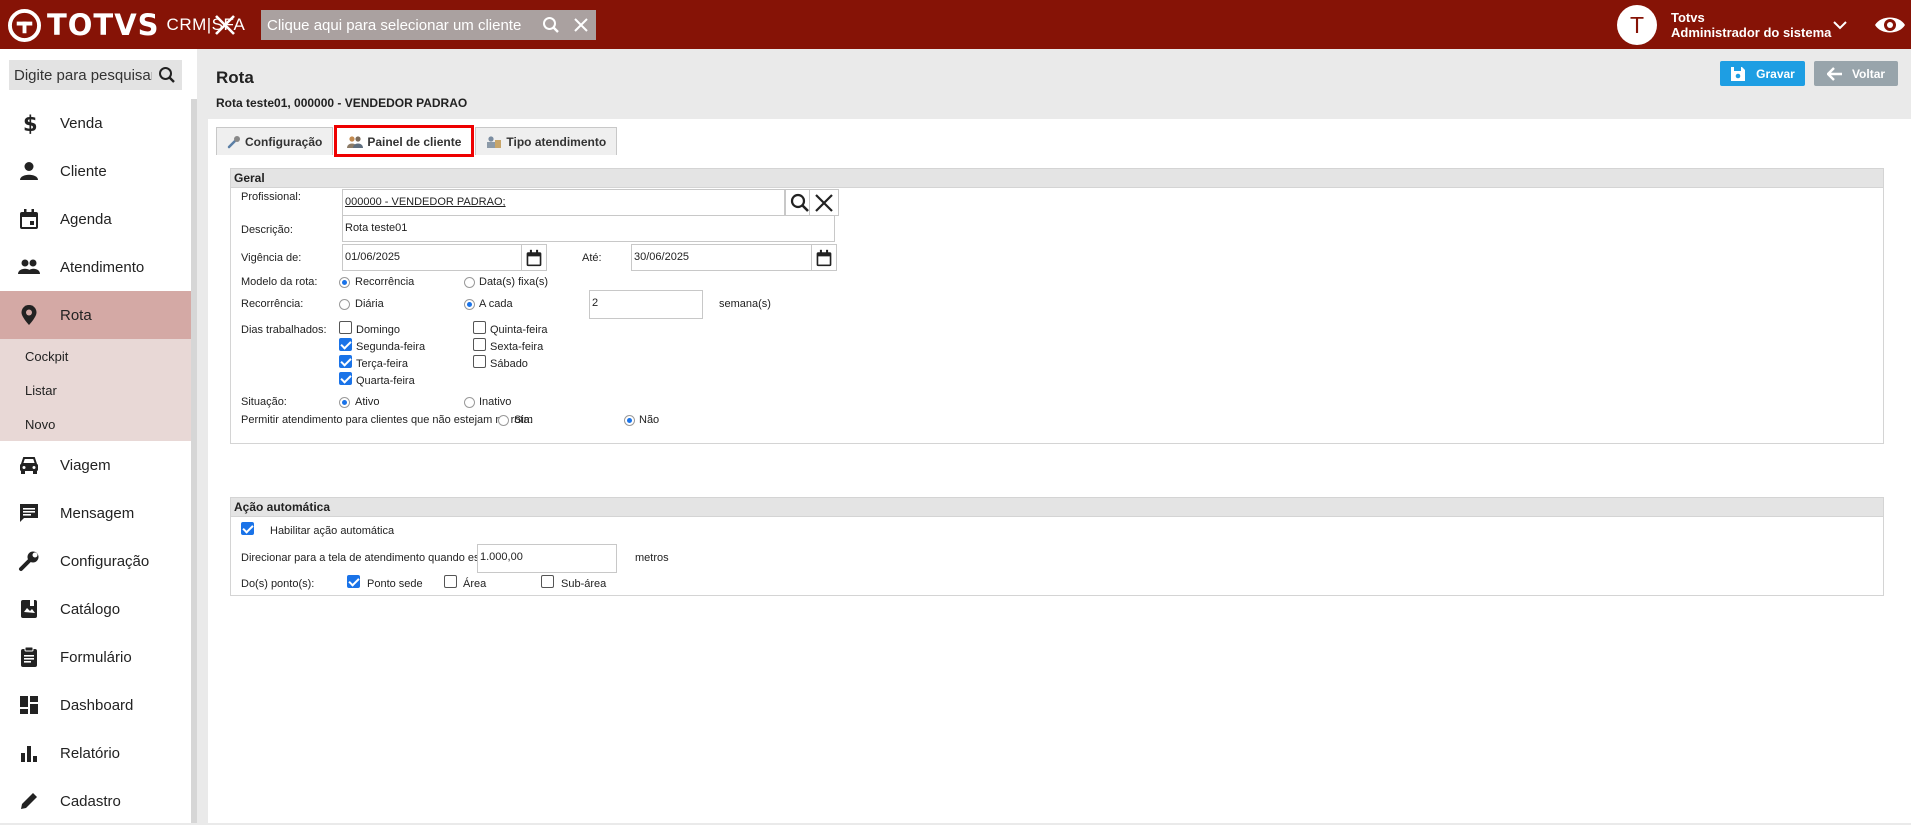  What do you see at coordinates (344, 282) in the screenshot?
I see `modelo-recorrencia-radio` at bounding box center [344, 282].